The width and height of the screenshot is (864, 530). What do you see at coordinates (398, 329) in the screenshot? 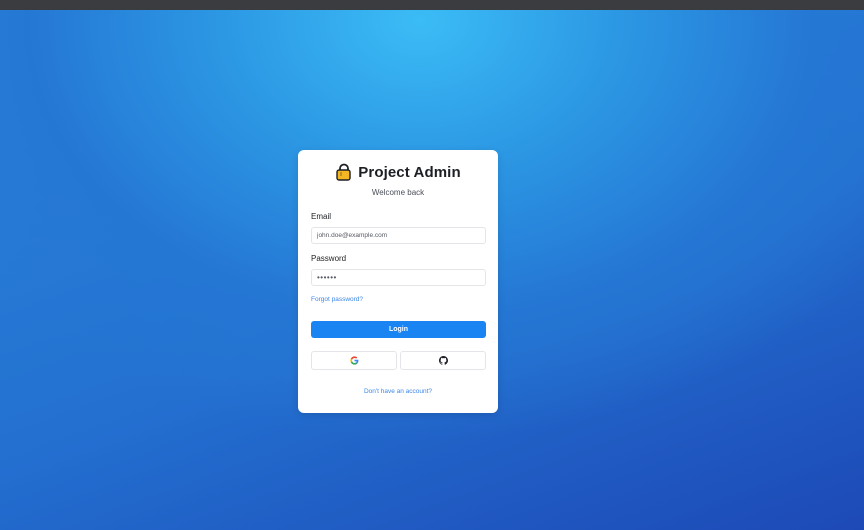
I see `login-button: Login` at bounding box center [398, 329].